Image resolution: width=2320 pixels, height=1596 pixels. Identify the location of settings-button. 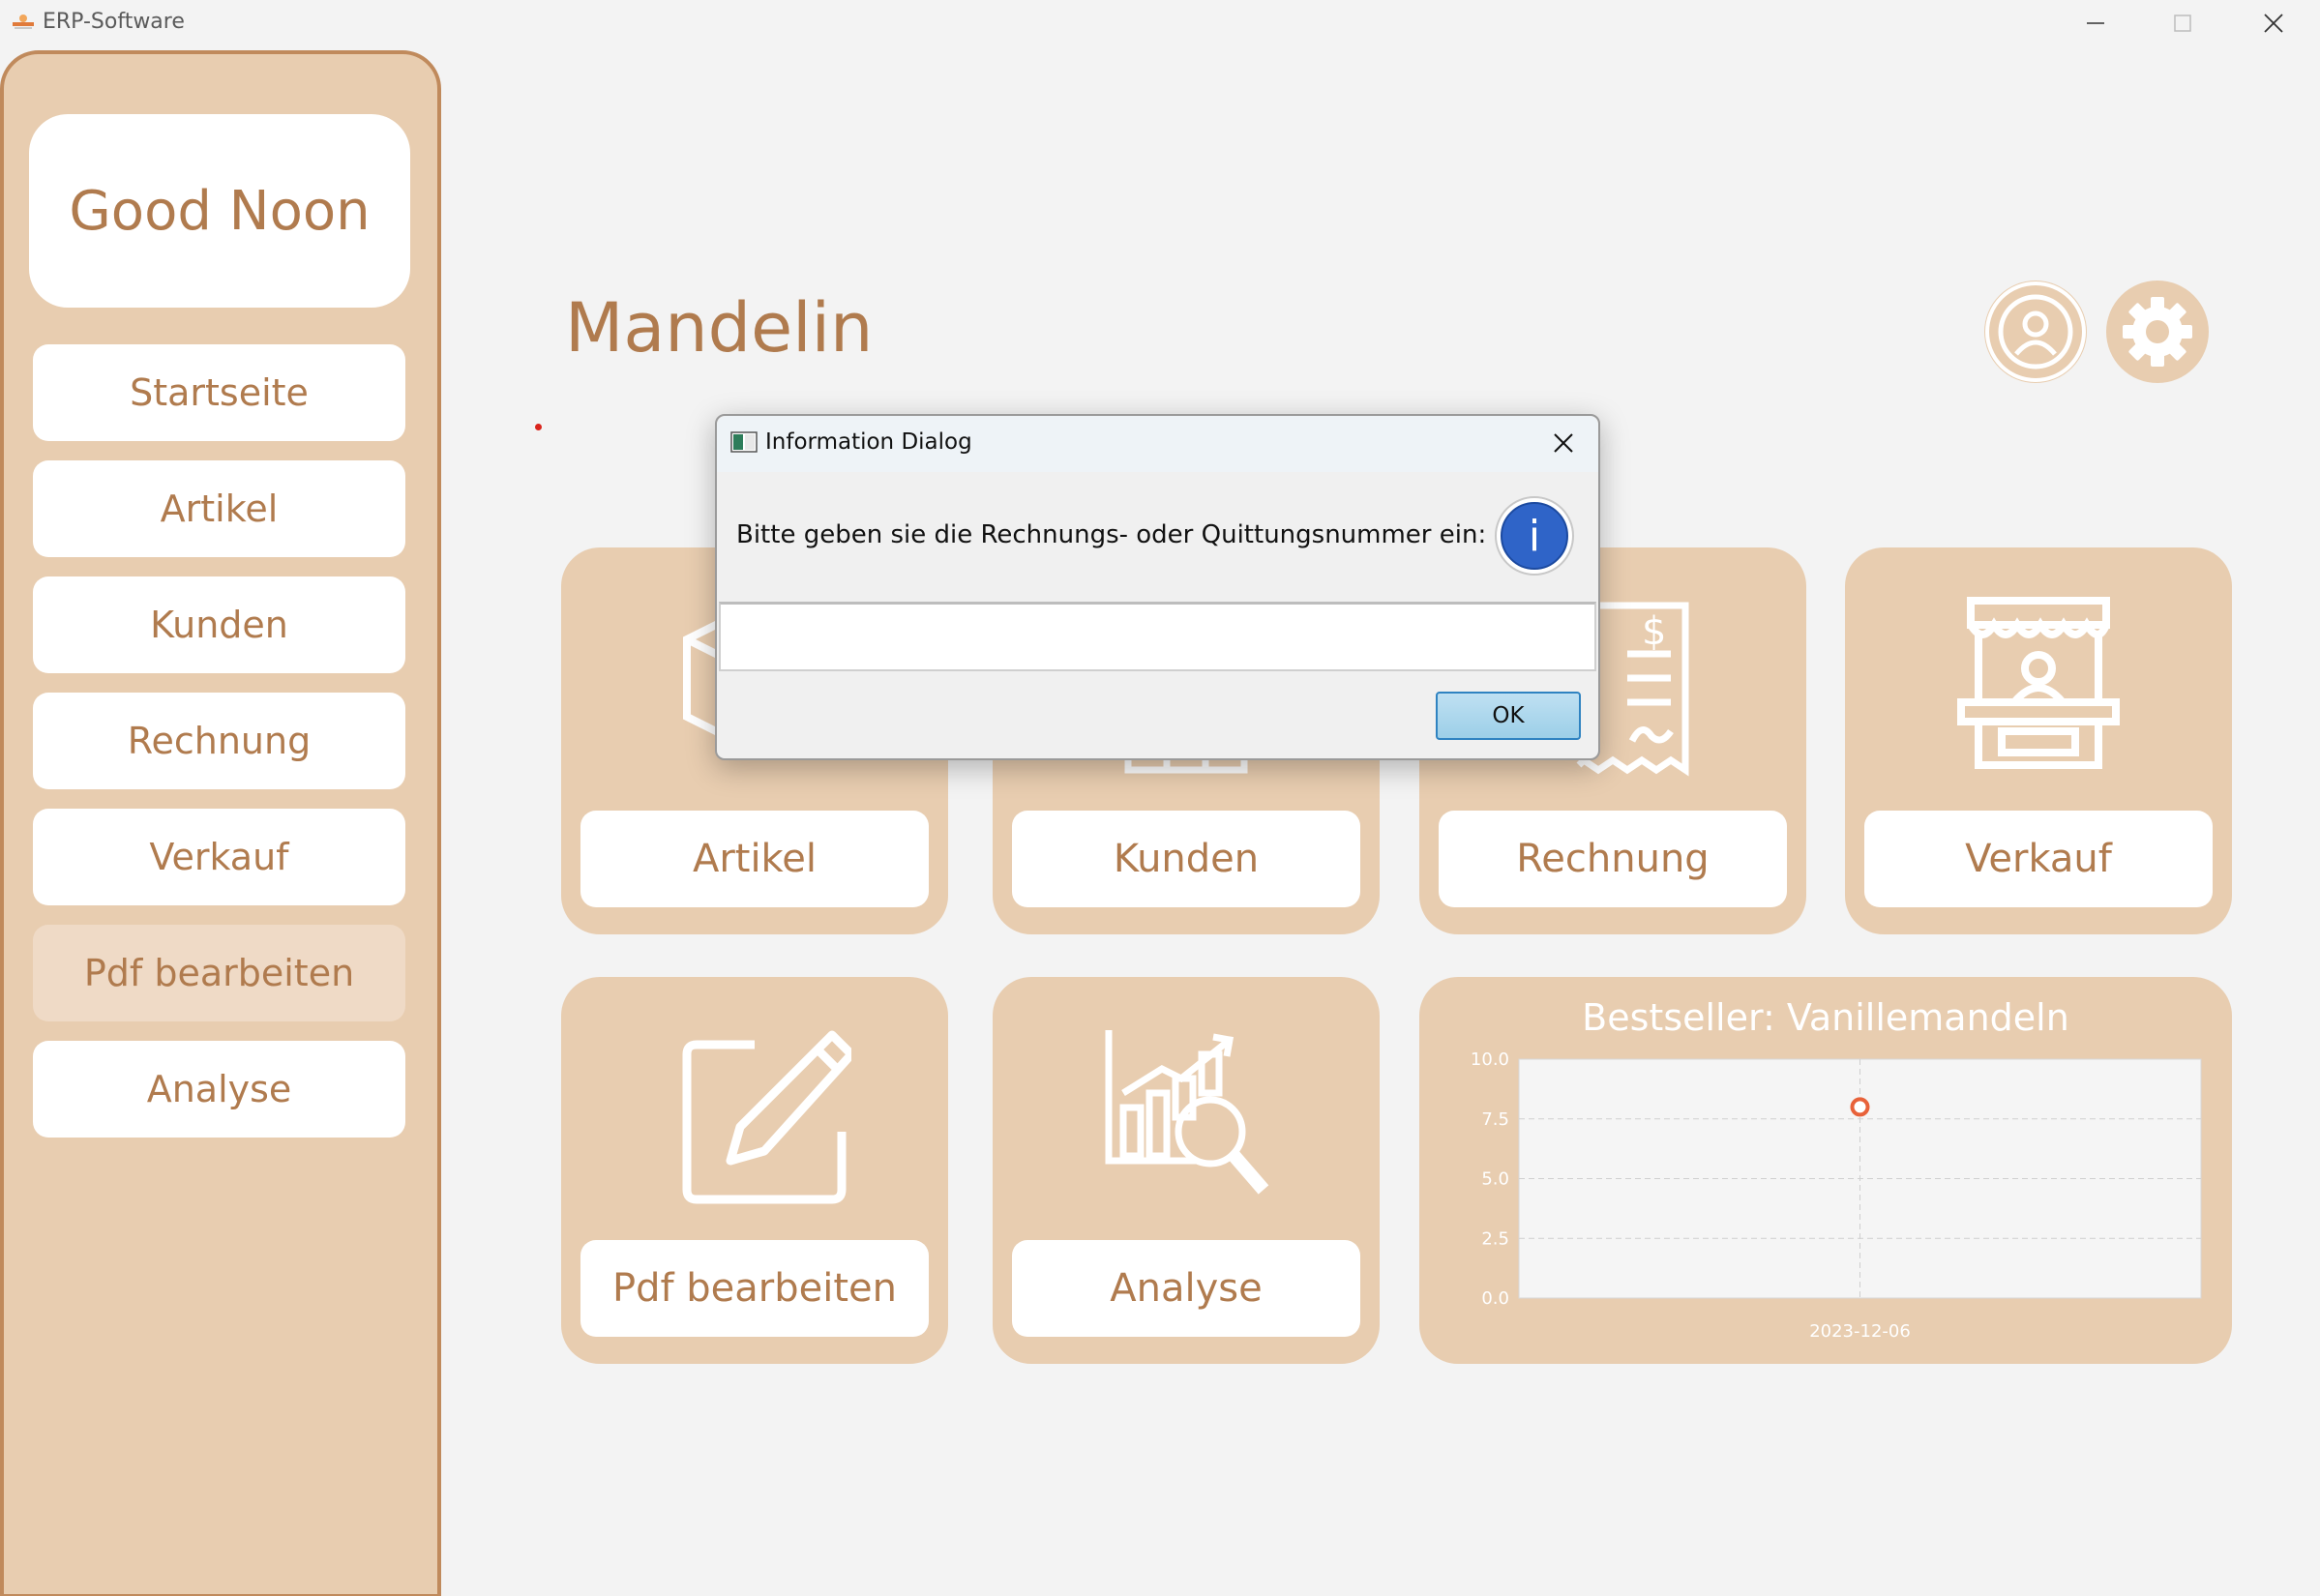
(2158, 332).